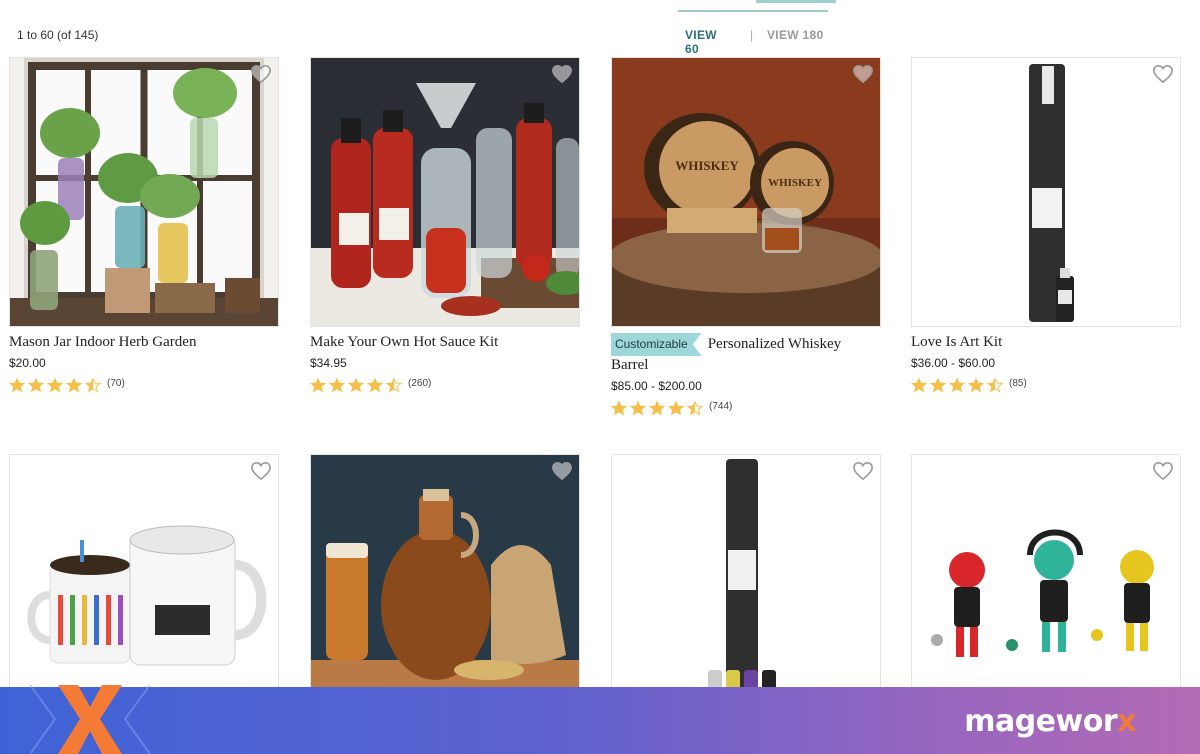  I want to click on brand-name: magewor, so click(1041, 721).